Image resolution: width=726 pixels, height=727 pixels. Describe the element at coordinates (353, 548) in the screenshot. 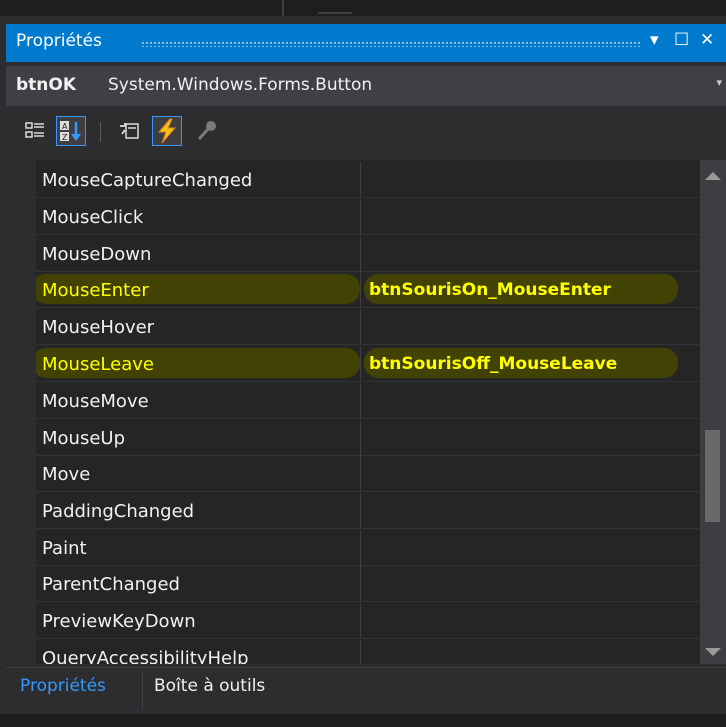

I see `grid-row: Paint` at that location.